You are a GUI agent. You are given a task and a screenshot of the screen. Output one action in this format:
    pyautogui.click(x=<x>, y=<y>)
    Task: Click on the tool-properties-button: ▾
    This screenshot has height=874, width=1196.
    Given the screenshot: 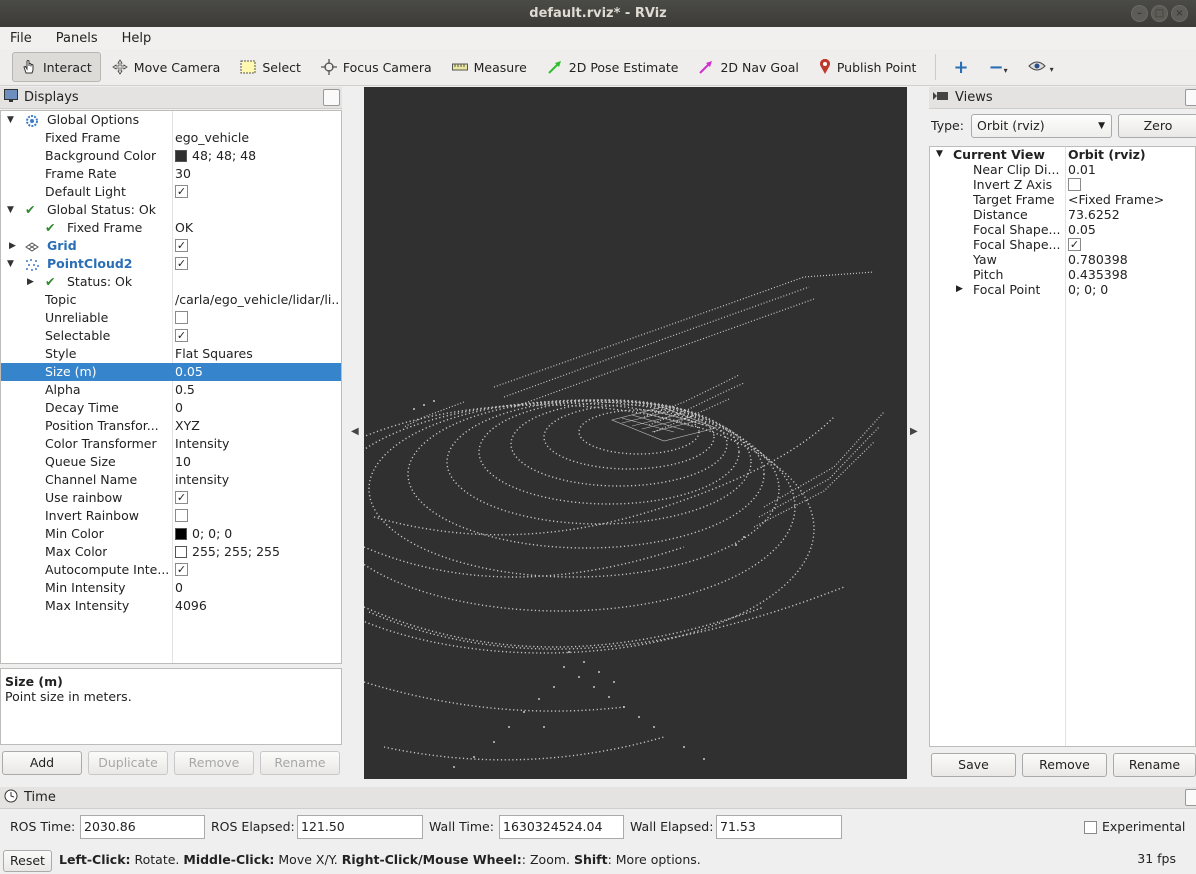 What is the action you would take?
    pyautogui.click(x=1041, y=67)
    